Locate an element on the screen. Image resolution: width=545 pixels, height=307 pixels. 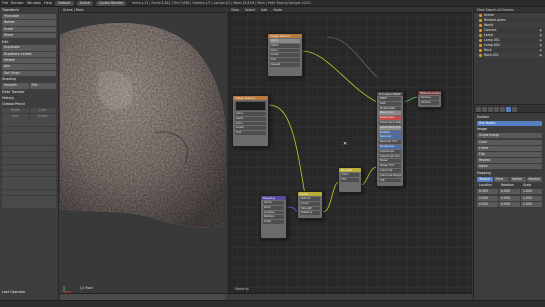
location-y-field: 0.000 is located at coordinates (487, 198).